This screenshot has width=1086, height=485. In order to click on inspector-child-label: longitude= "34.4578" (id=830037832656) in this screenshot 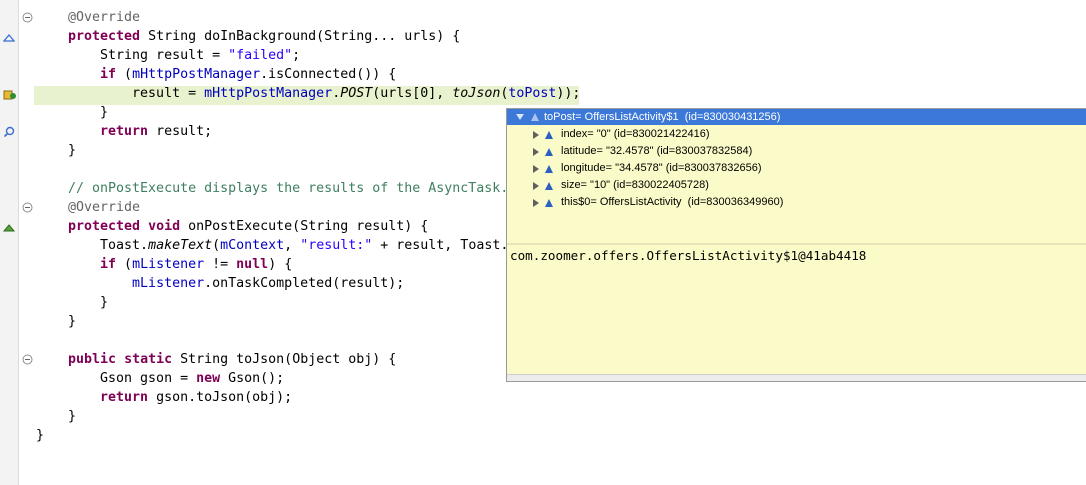, I will do `click(661, 168)`.